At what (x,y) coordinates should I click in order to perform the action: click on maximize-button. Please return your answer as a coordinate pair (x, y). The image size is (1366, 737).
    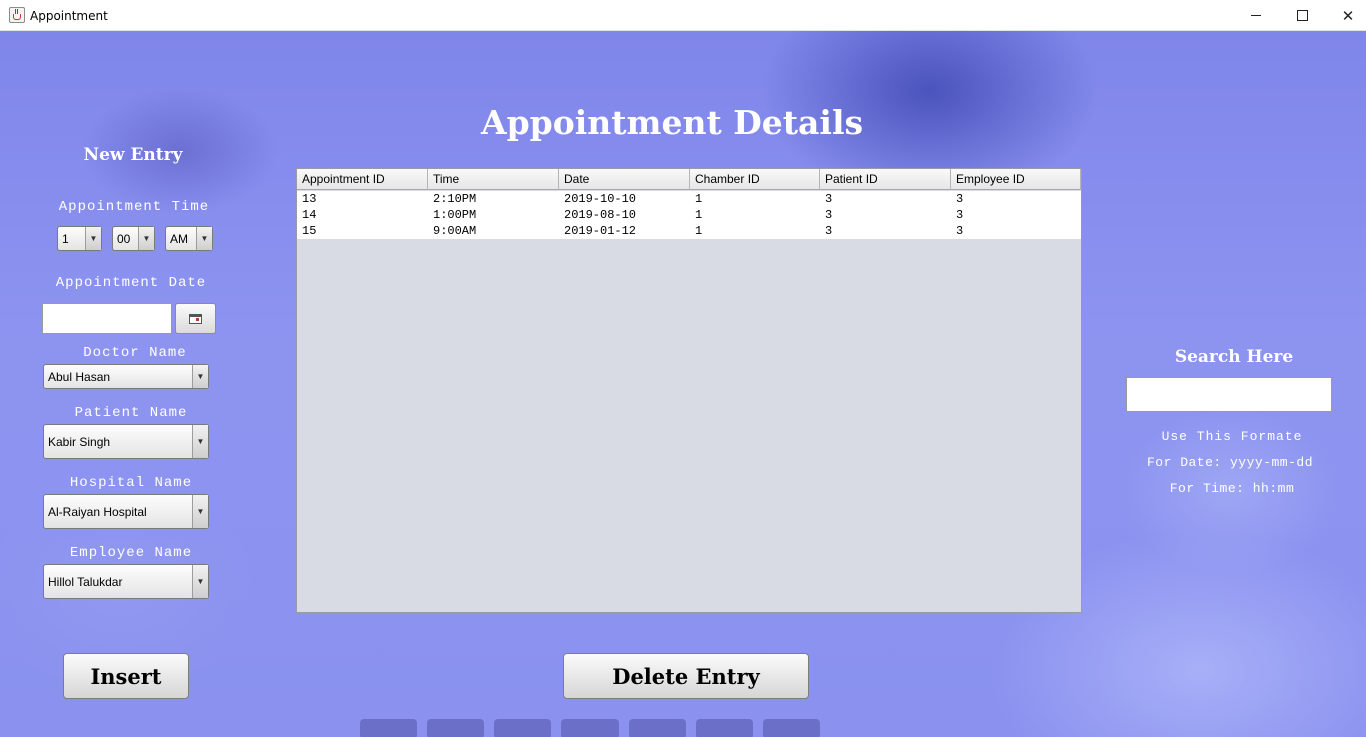
    Looking at the image, I should click on (1302, 15).